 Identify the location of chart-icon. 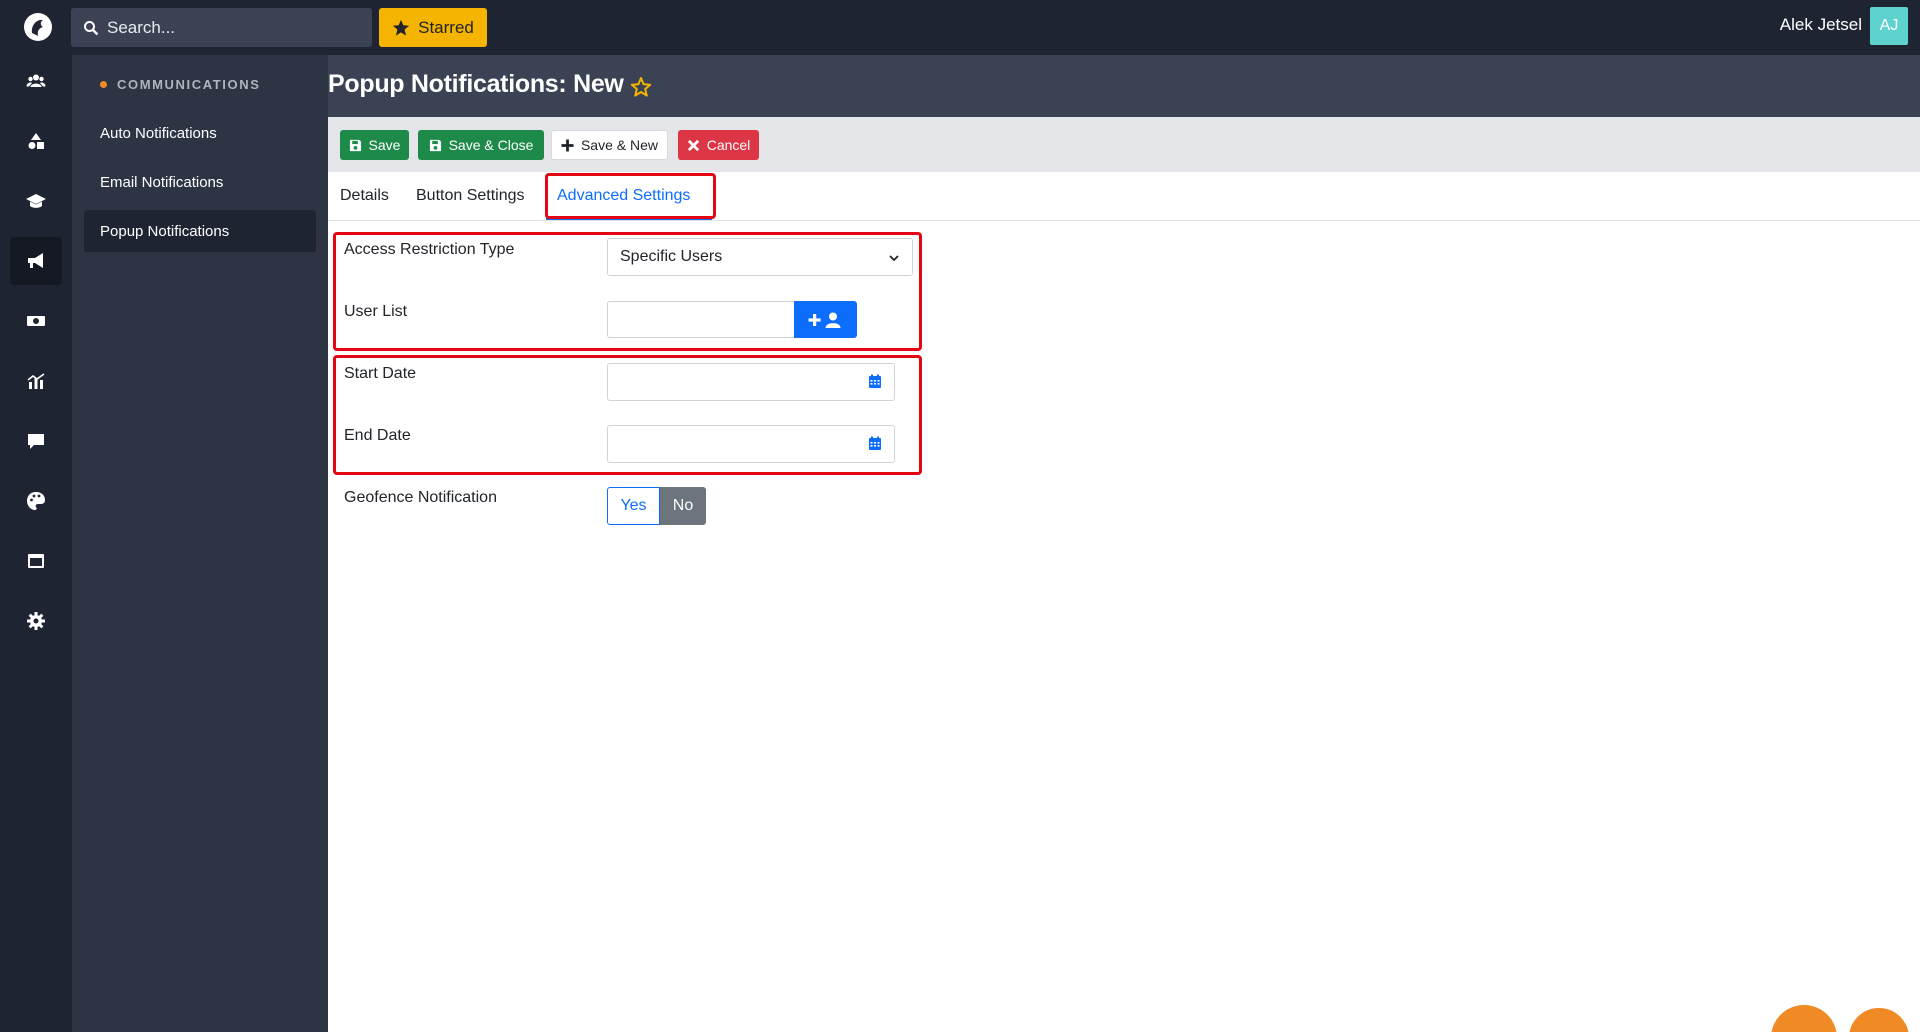
(36, 381).